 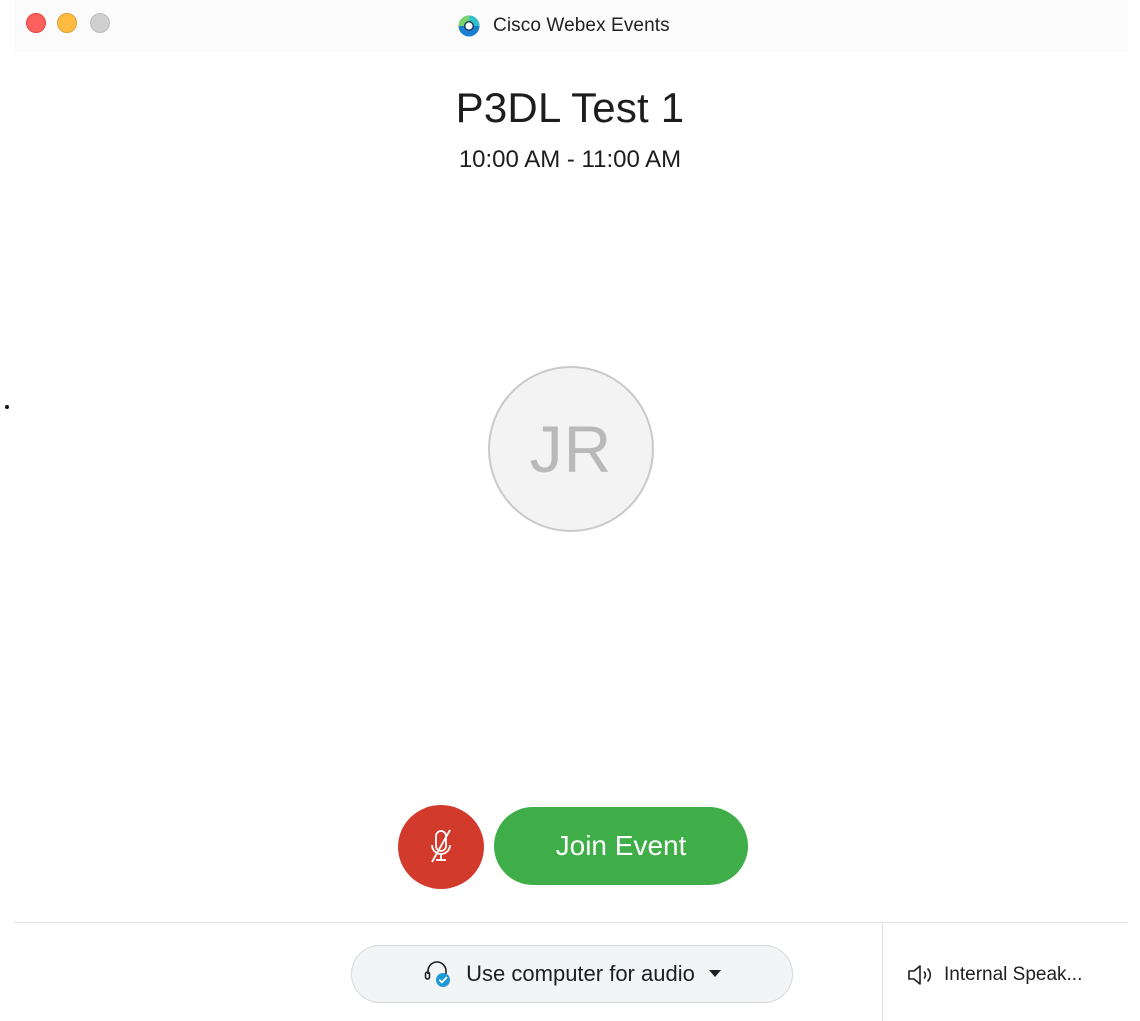 I want to click on headset-check-icon, so click(x=437, y=974).